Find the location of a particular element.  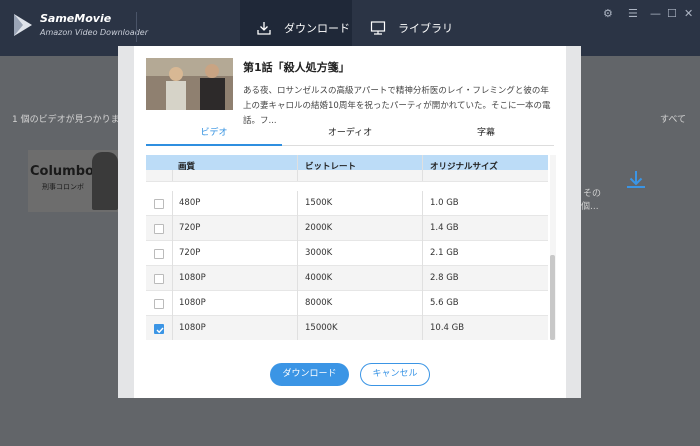

maximize-icon: ☐ is located at coordinates (672, 13).